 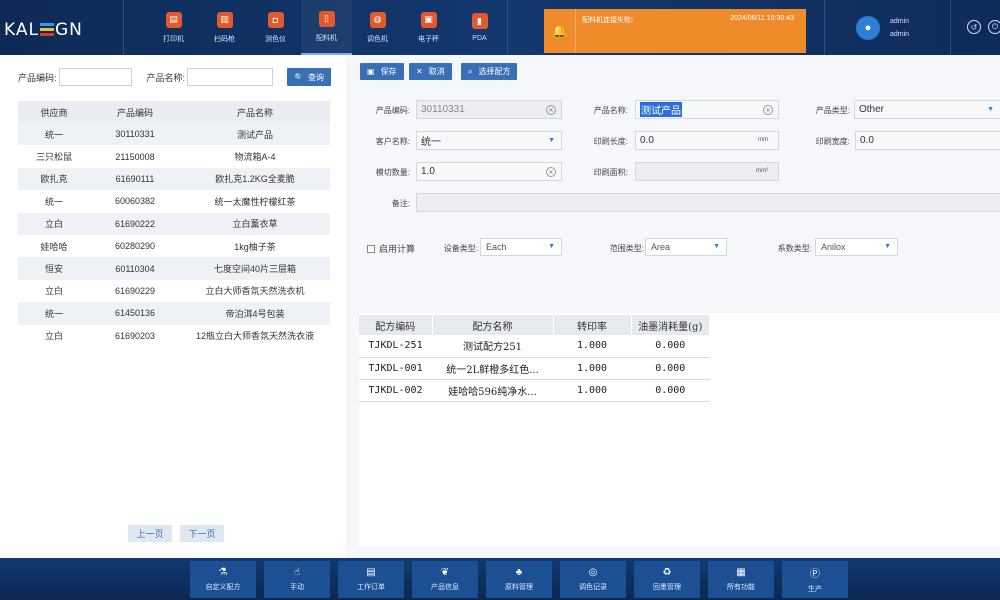 What do you see at coordinates (174, 156) in the screenshot?
I see `product-row: 三只松鼠 21150008 物流箱A-4` at bounding box center [174, 156].